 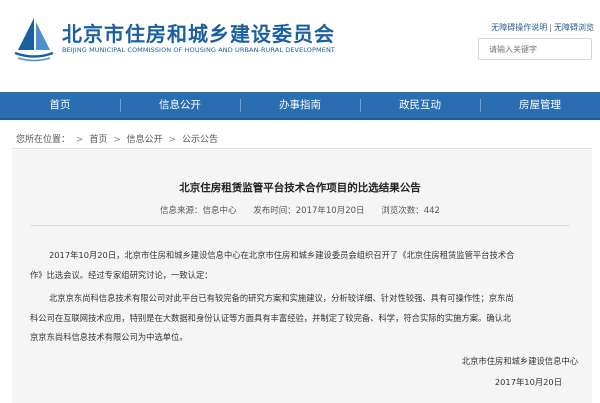 I want to click on breadcrumb-prefix: 您所在位置：, so click(x=43, y=140).